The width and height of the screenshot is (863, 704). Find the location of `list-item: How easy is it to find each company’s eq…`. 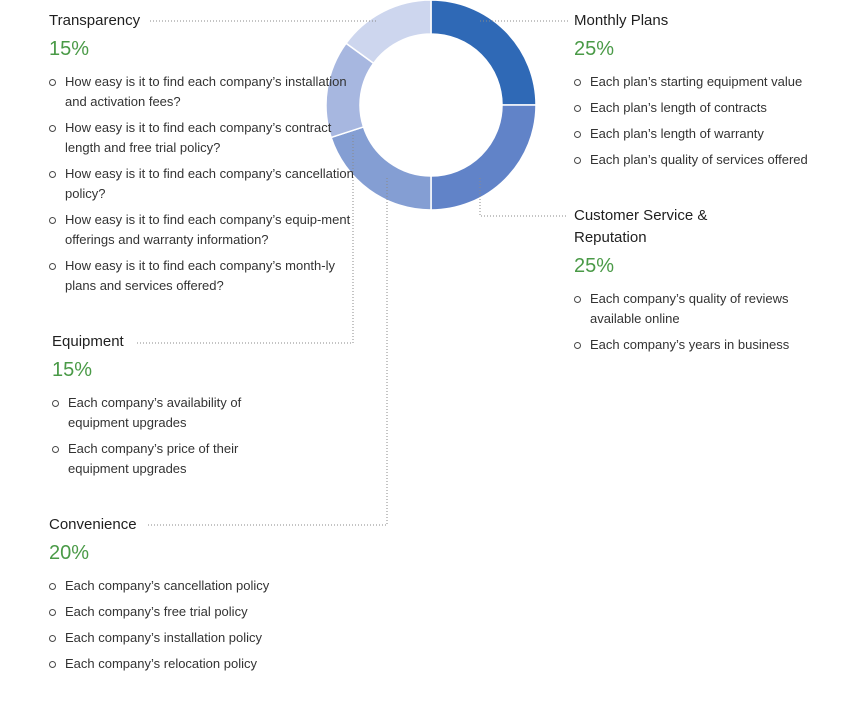

list-item: How easy is it to find each company’s eq… is located at coordinates (204, 230).